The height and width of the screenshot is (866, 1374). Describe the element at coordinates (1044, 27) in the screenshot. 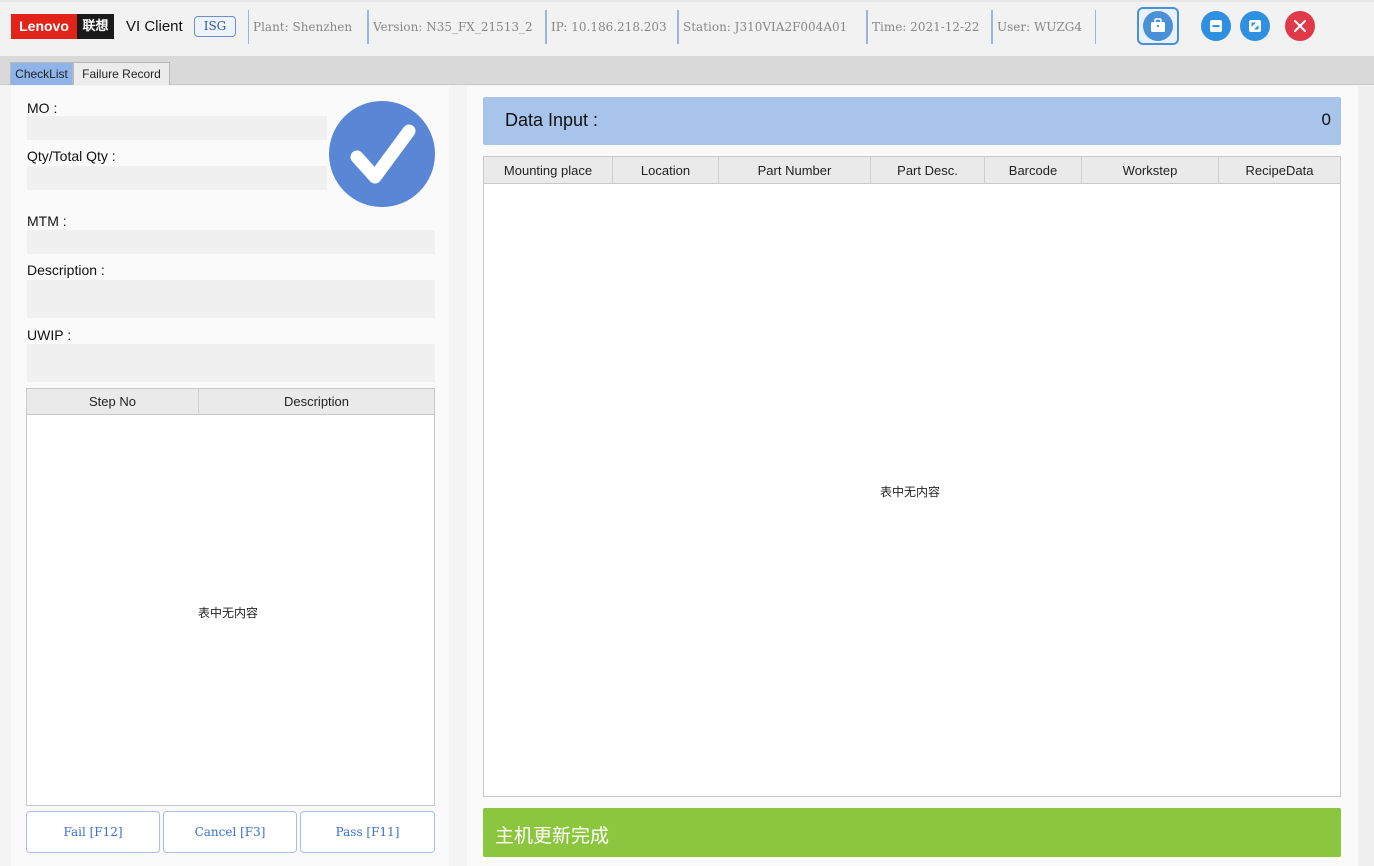

I see `user-info: User: WUZG4` at that location.